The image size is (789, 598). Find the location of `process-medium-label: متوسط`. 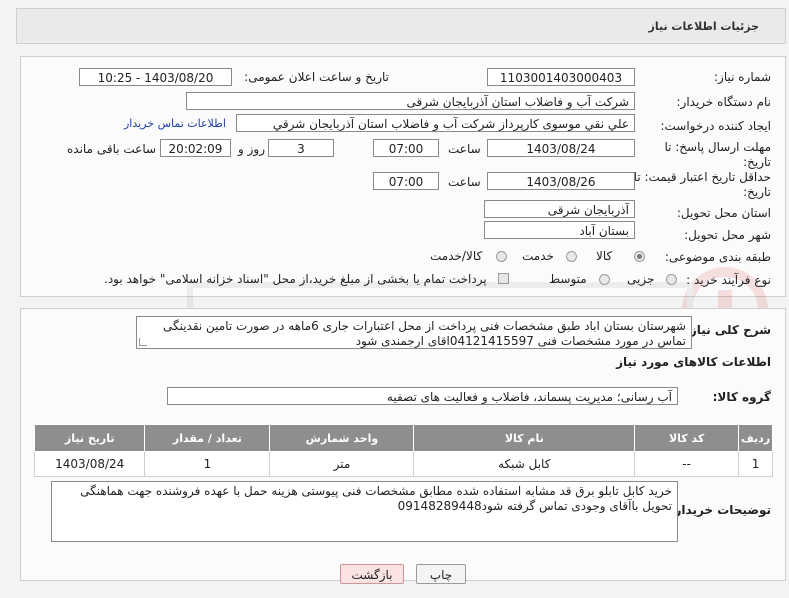

process-medium-label: متوسط is located at coordinates (568, 279).